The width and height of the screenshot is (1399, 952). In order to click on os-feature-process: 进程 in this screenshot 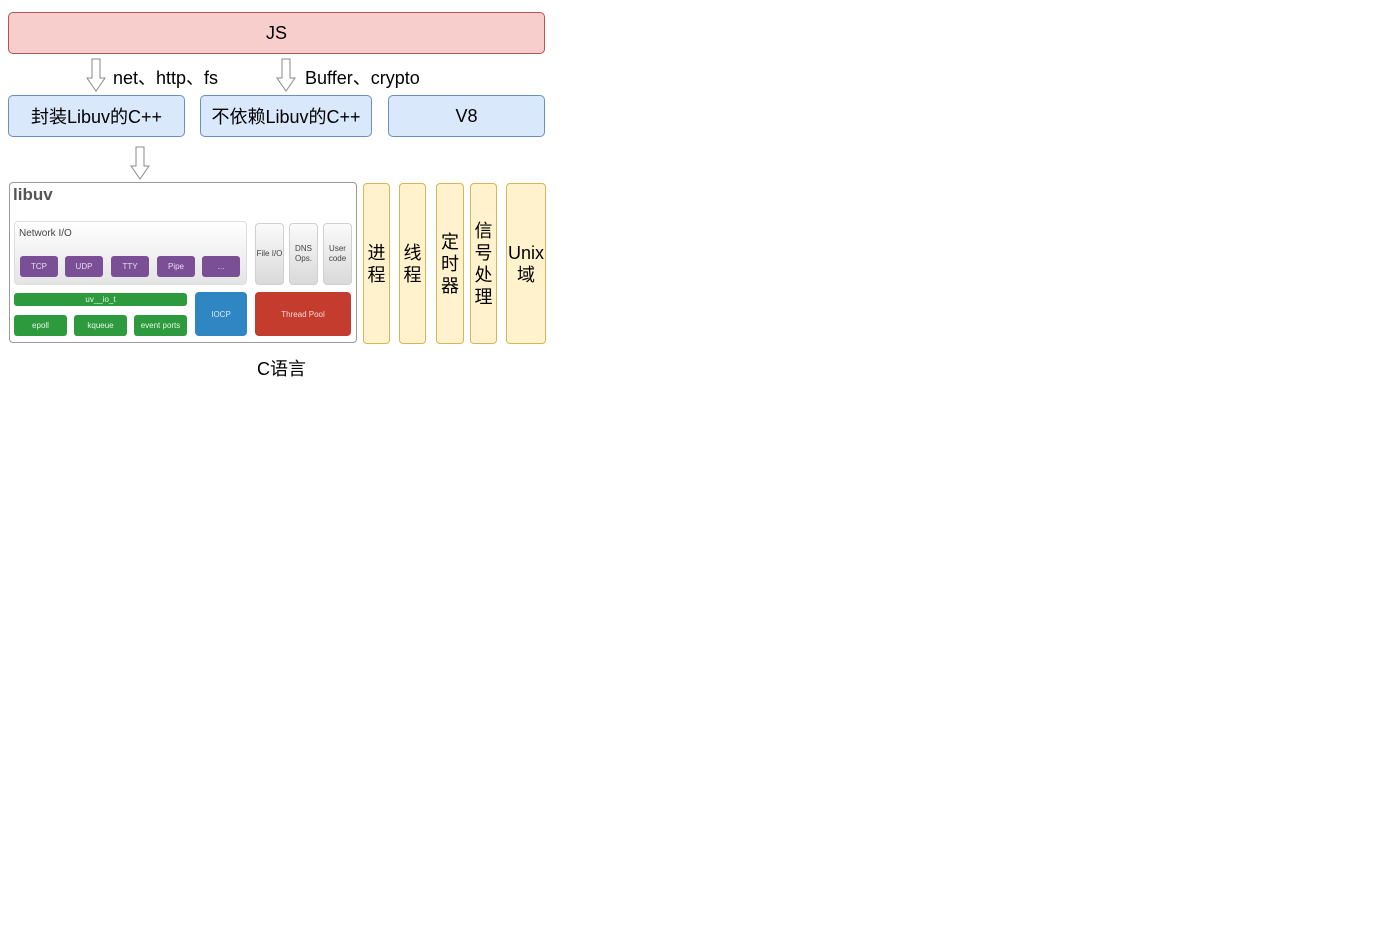, I will do `click(376, 263)`.